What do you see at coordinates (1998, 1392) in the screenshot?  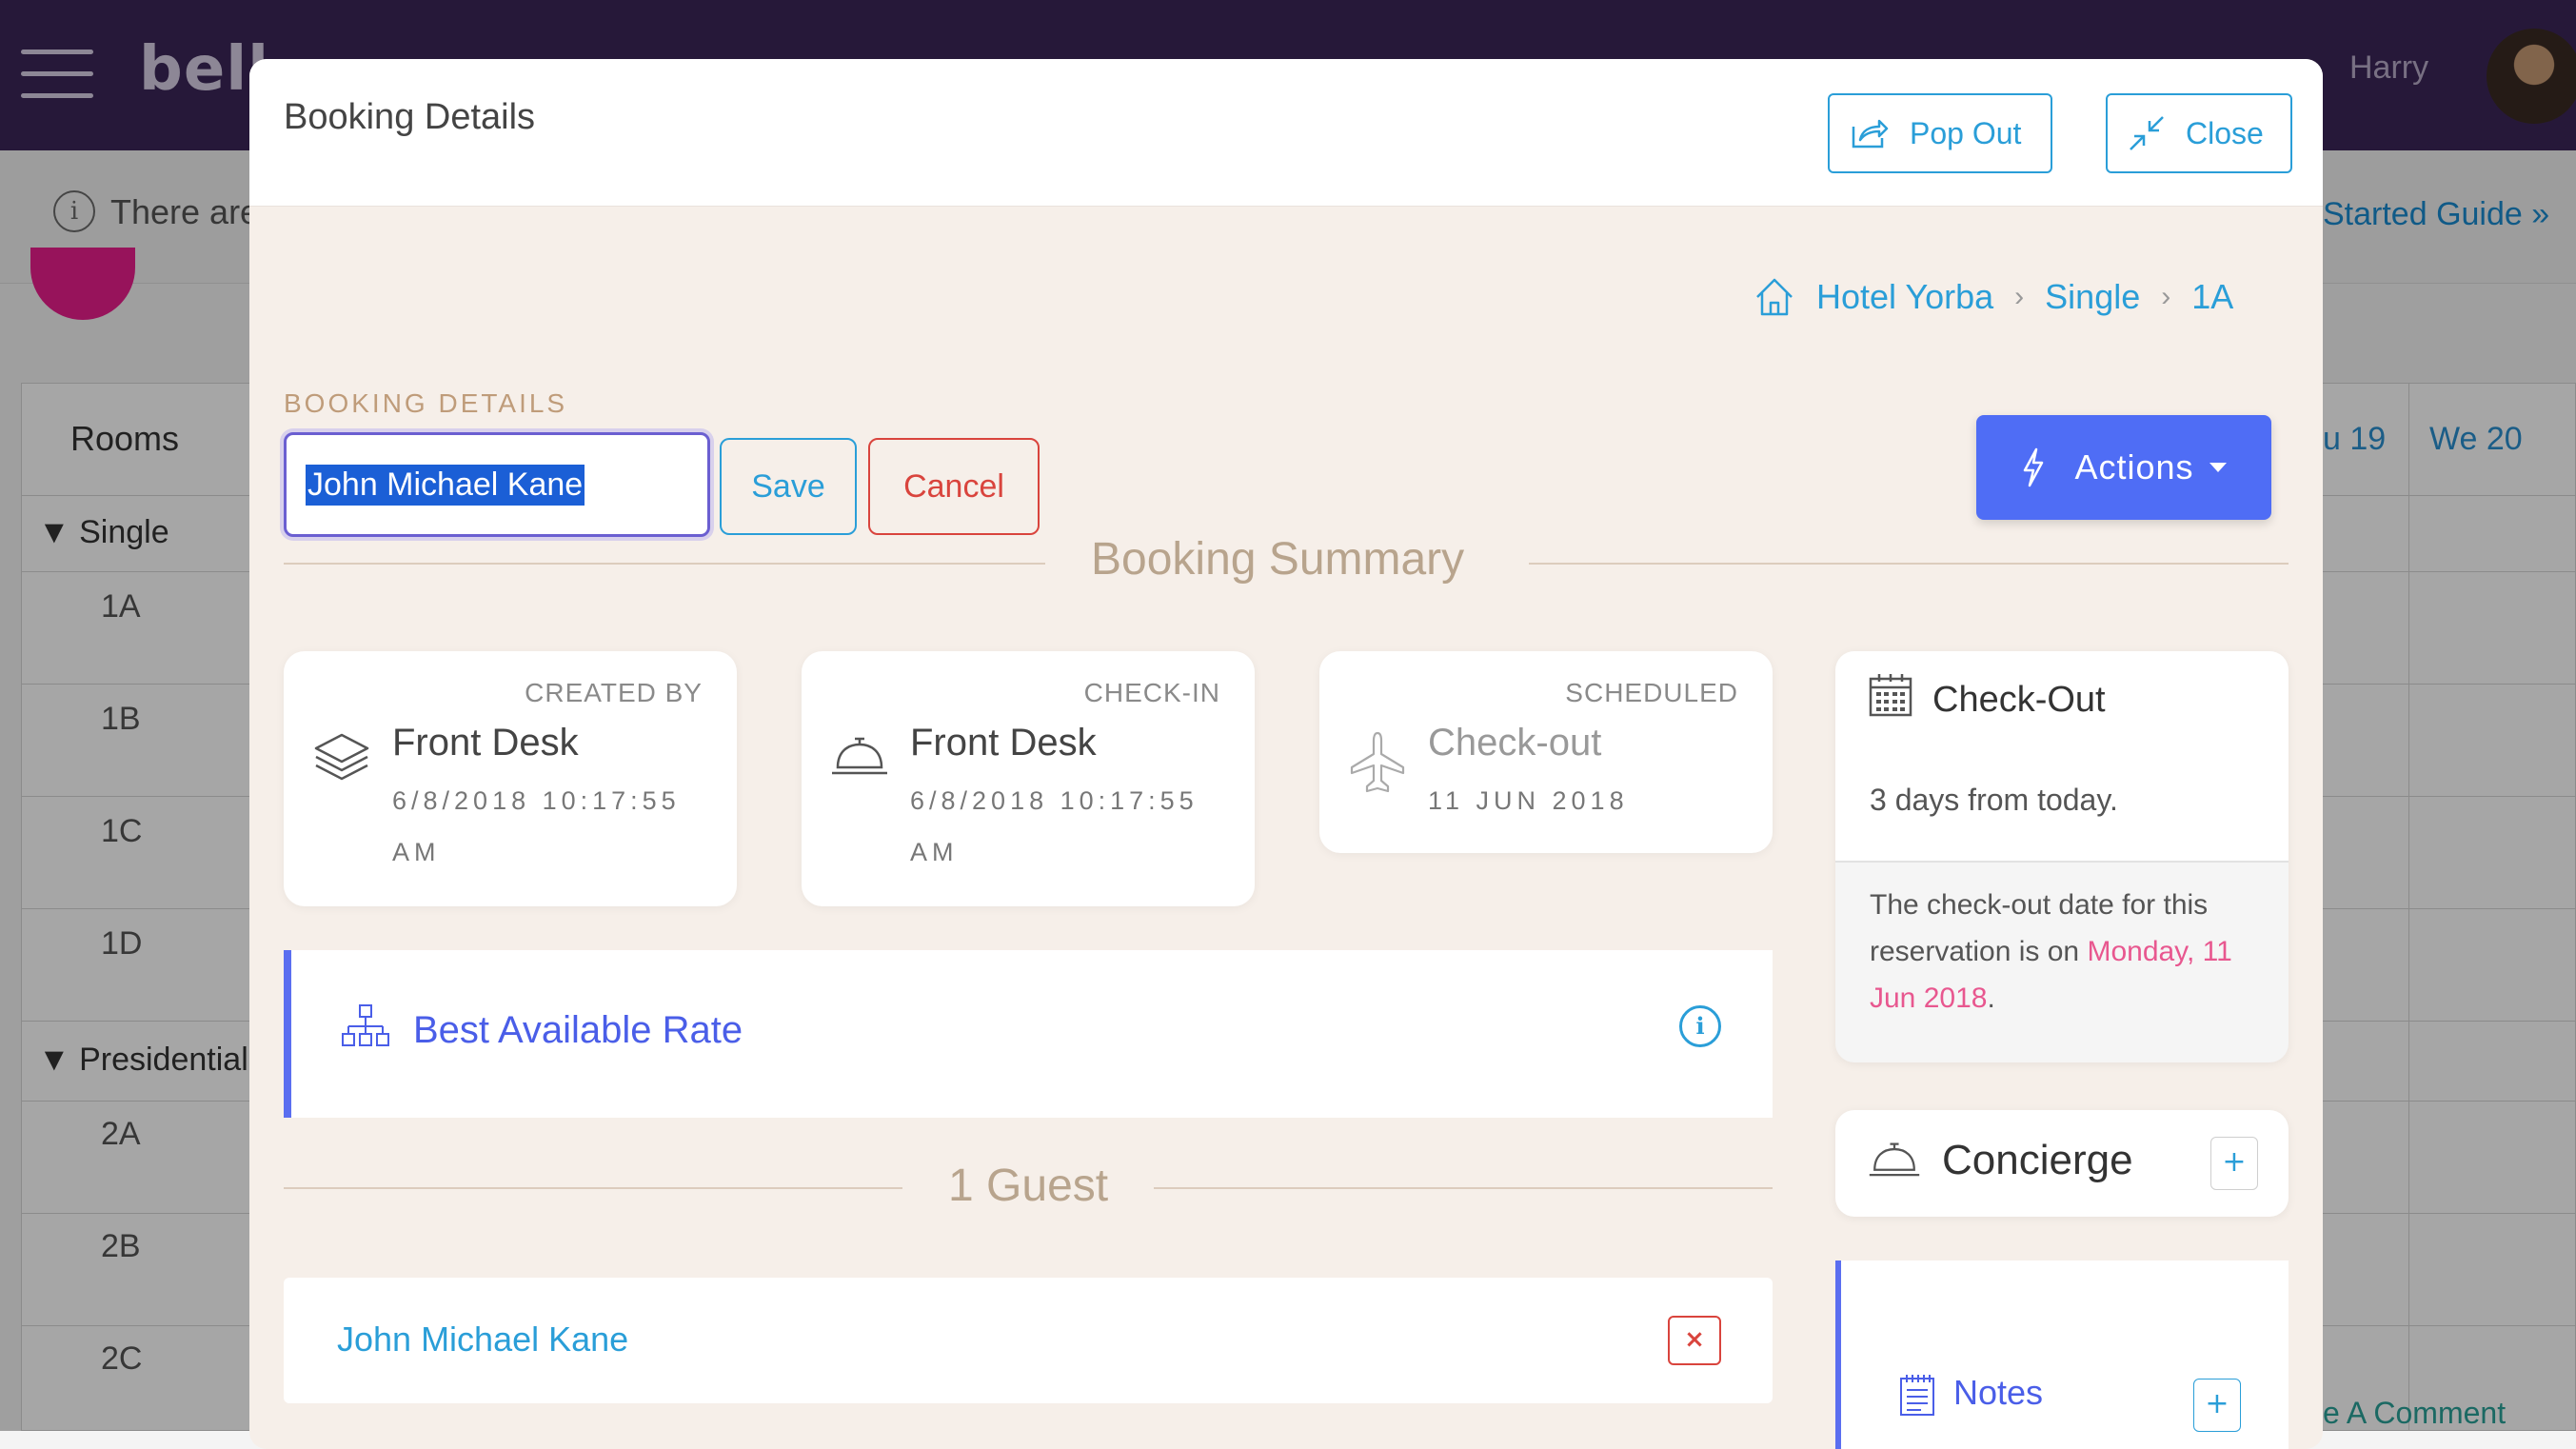 I see `notes-label: Notes` at bounding box center [1998, 1392].